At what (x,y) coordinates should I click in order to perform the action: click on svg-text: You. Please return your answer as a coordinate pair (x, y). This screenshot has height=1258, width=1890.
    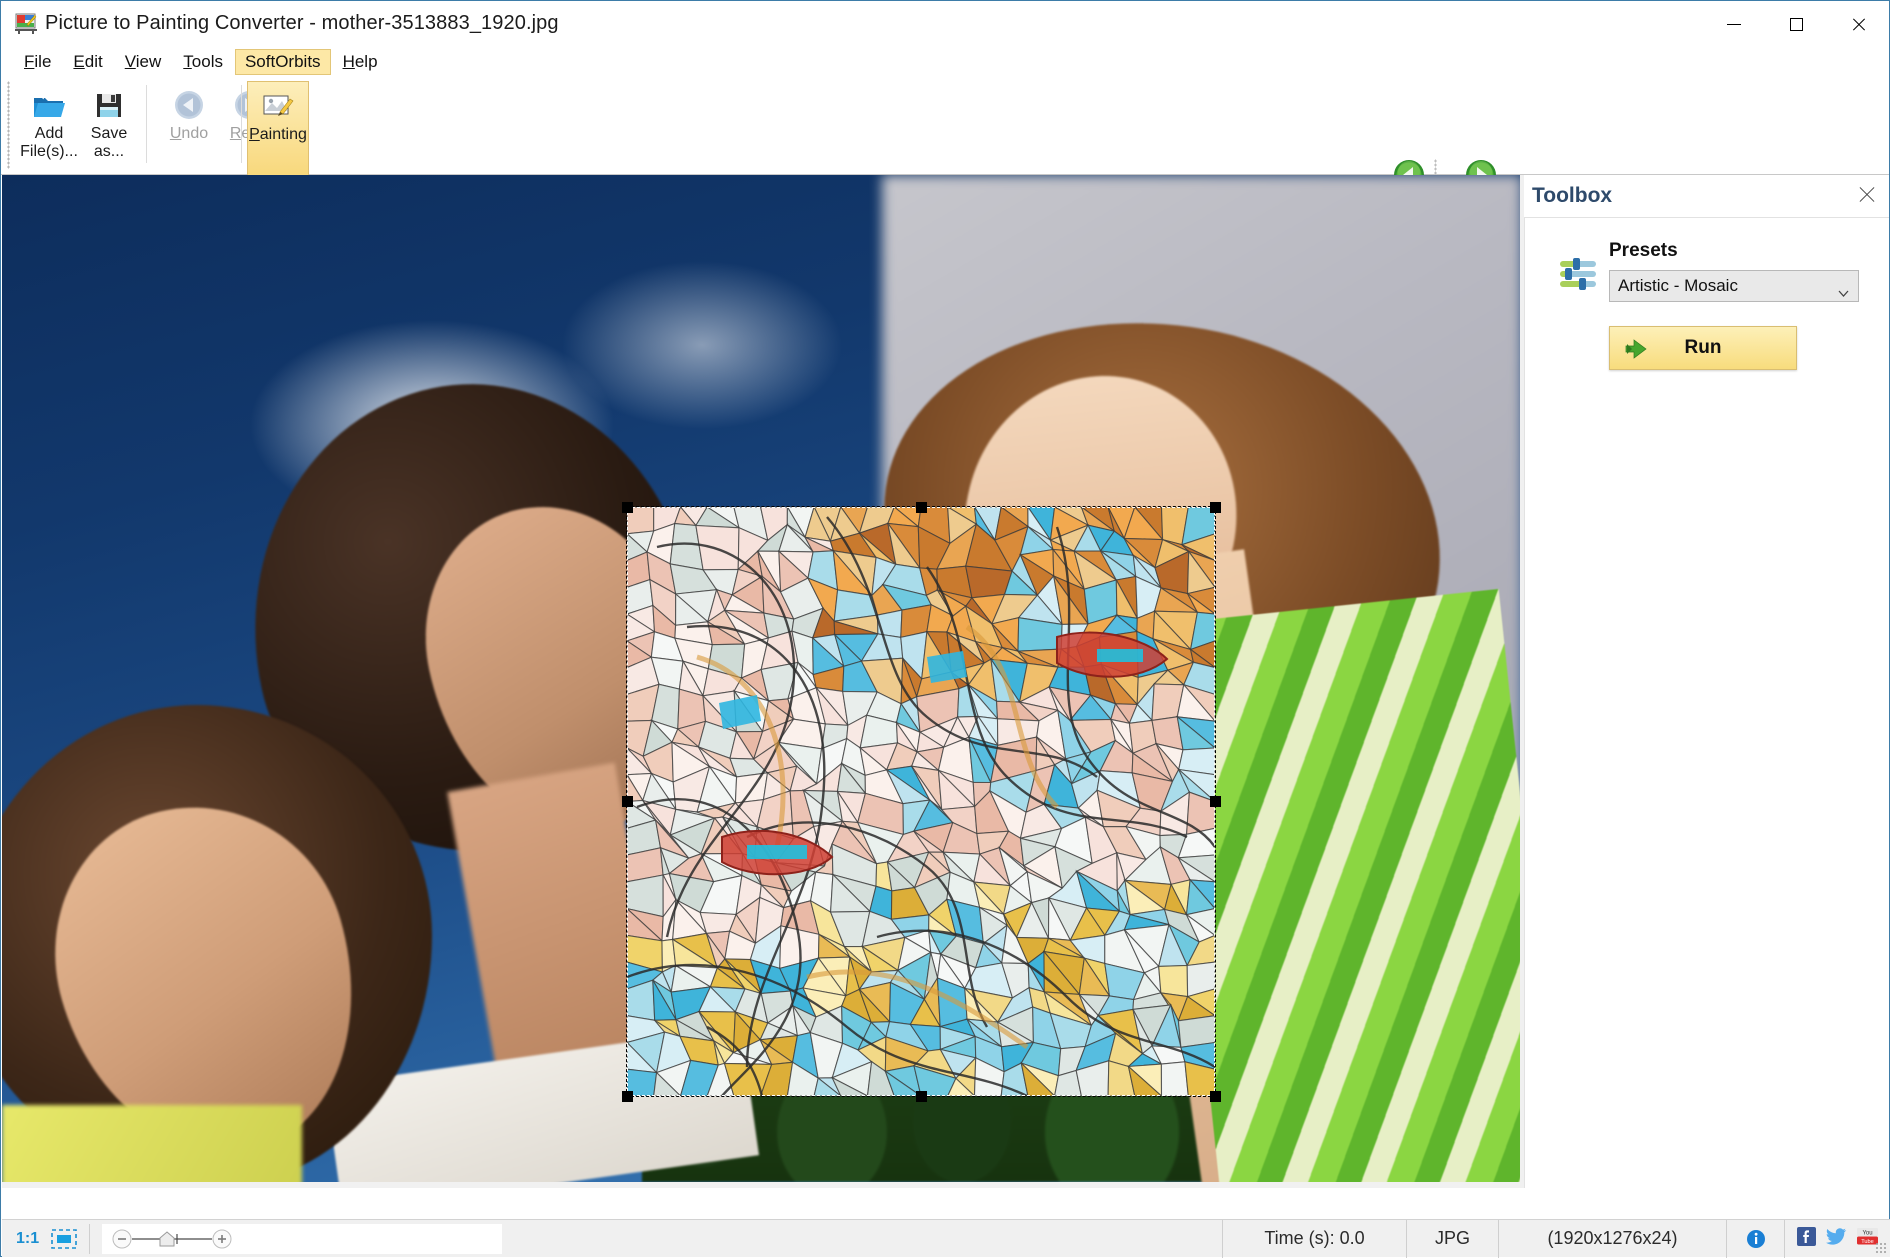
    Looking at the image, I should click on (1867, 1233).